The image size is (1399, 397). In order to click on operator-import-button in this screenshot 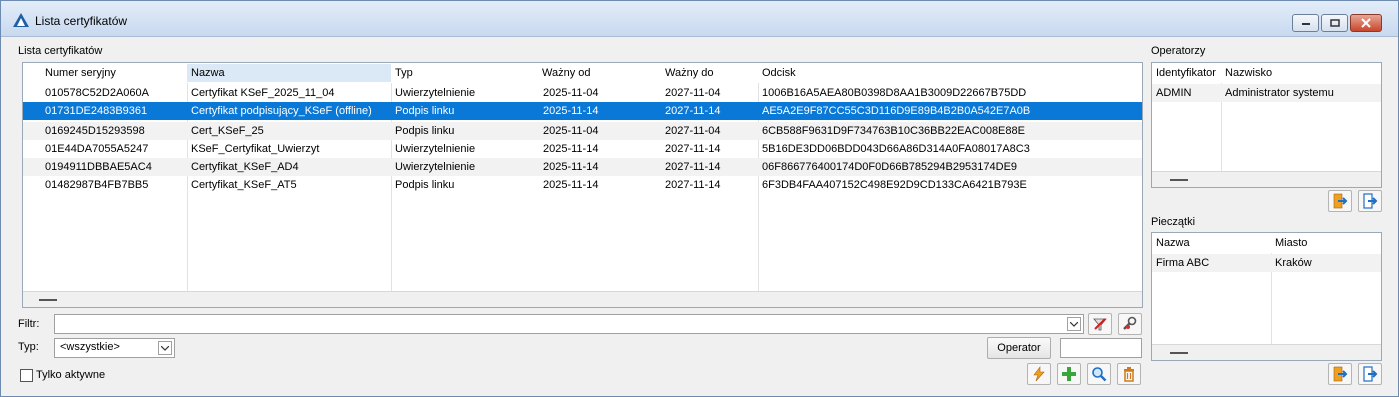, I will do `click(1340, 201)`.